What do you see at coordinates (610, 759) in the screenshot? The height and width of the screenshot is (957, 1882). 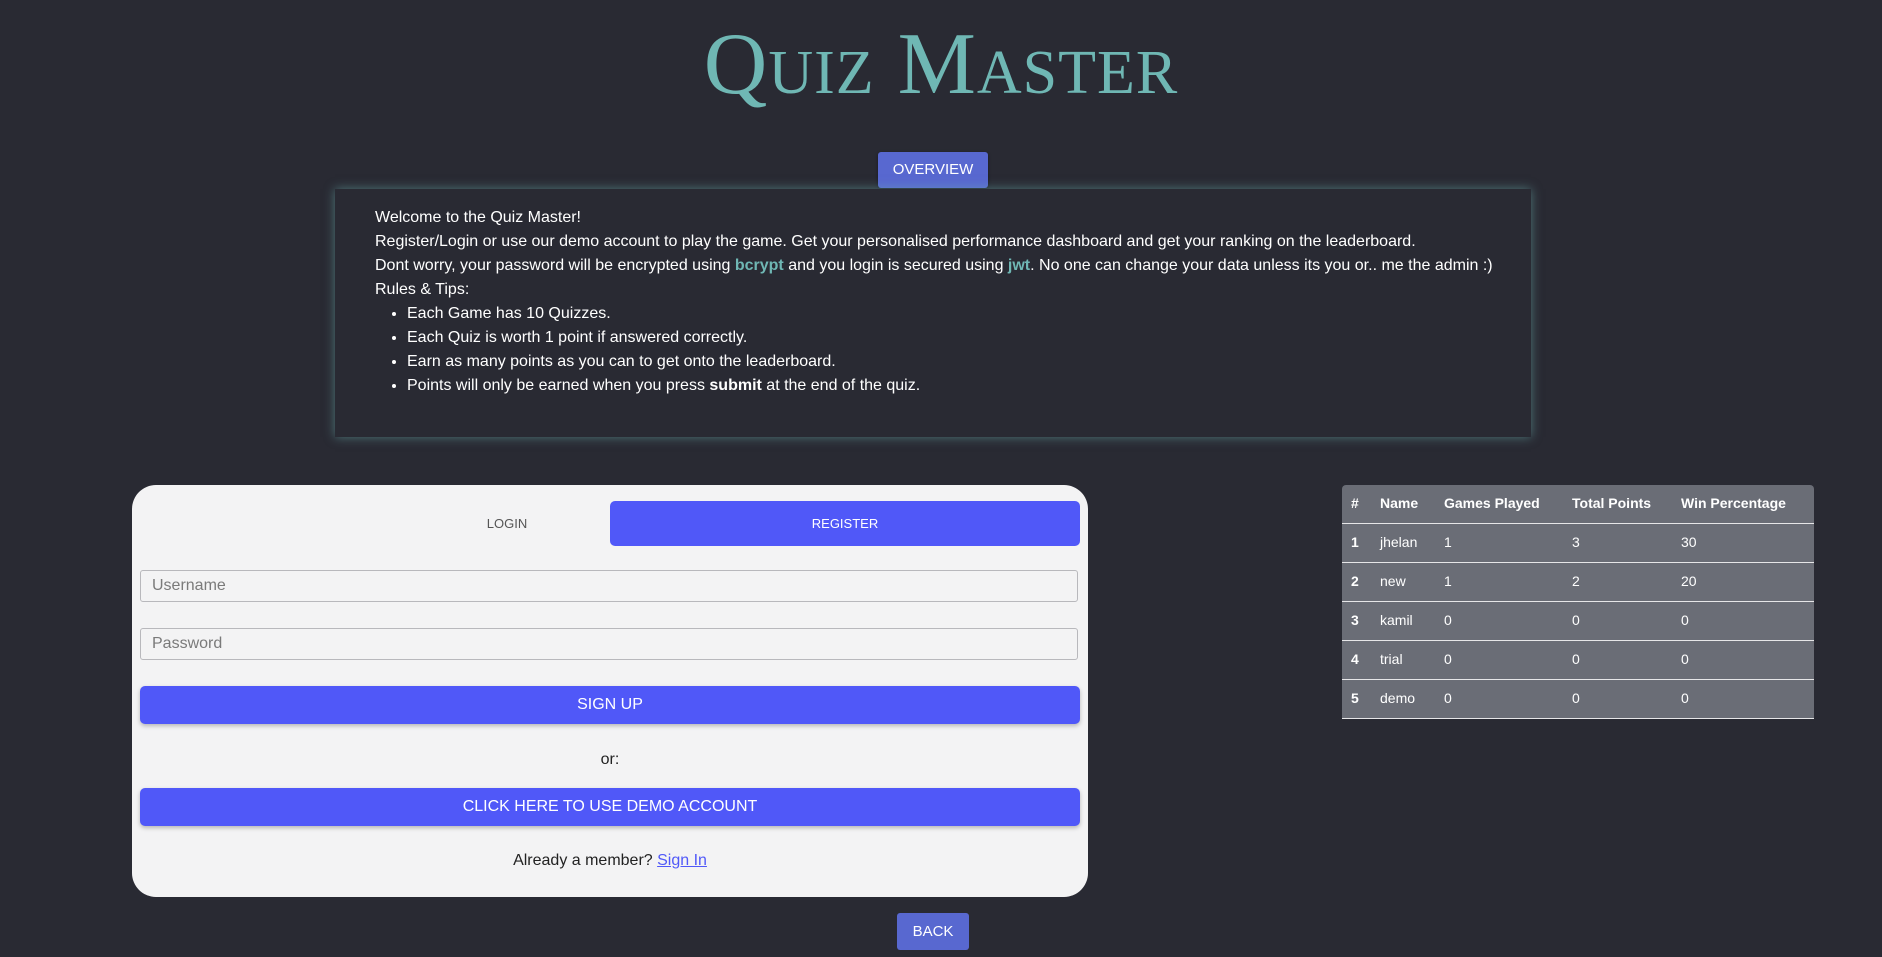 I see `or-separator: or:` at bounding box center [610, 759].